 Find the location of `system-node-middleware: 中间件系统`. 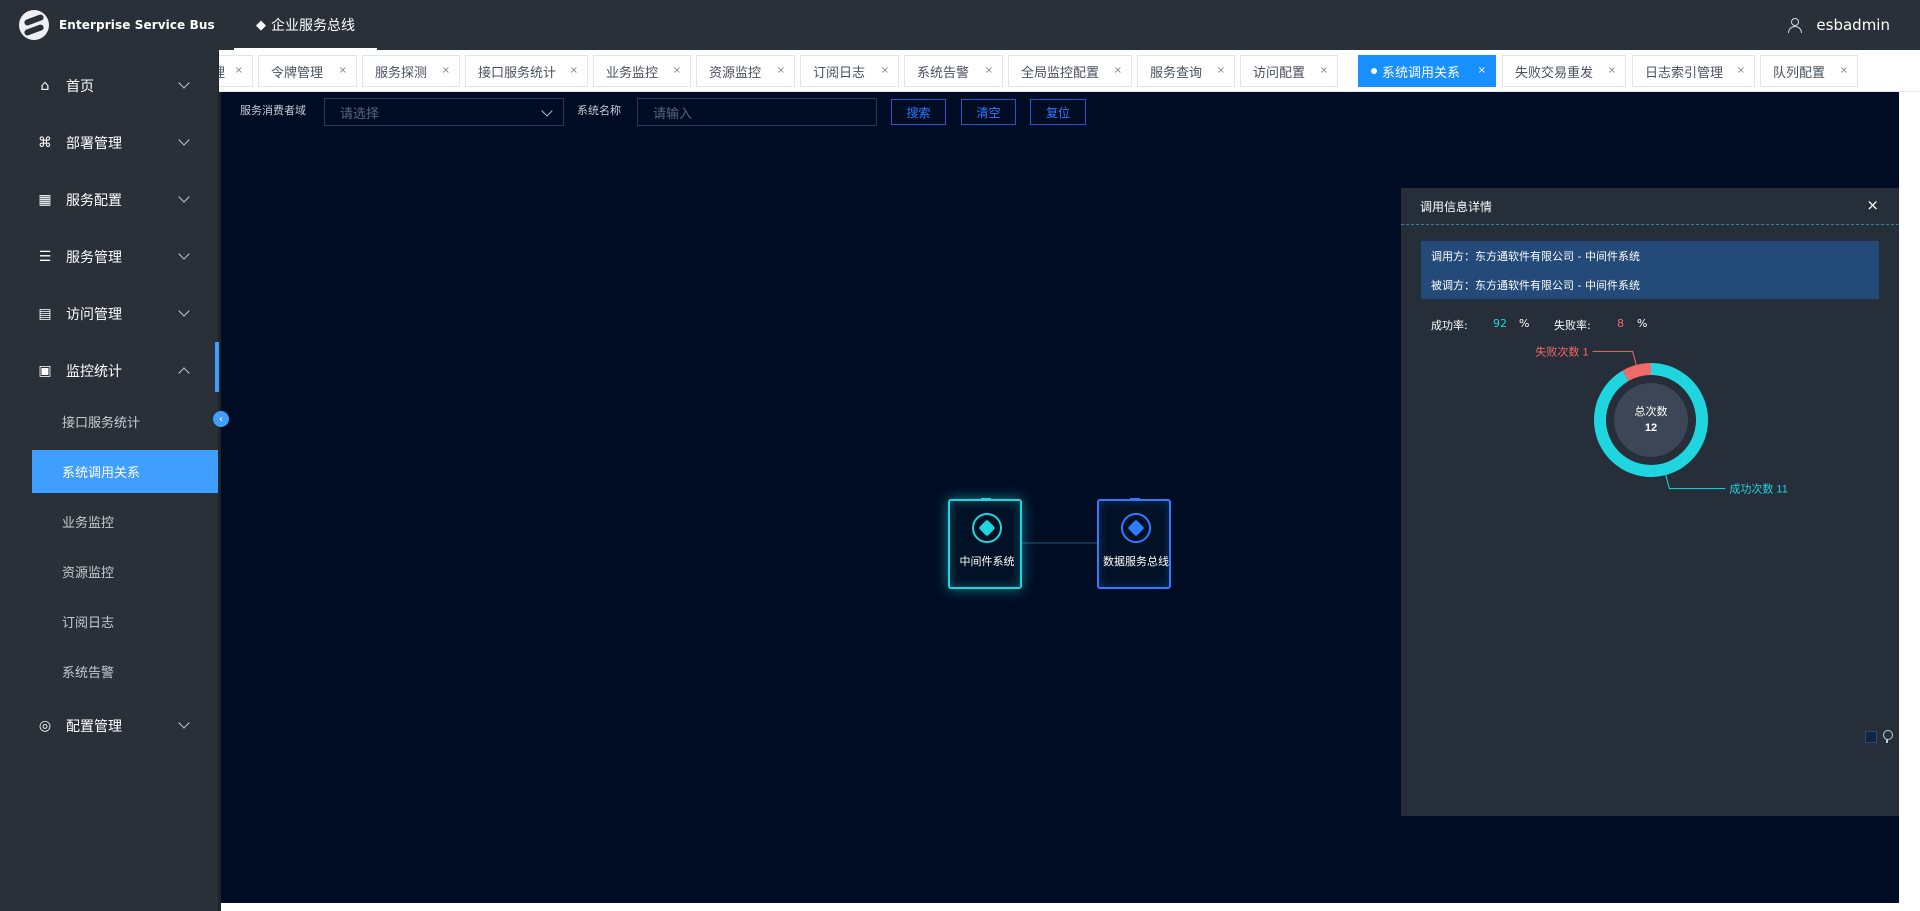

system-node-middleware: 中间件系统 is located at coordinates (985, 543).